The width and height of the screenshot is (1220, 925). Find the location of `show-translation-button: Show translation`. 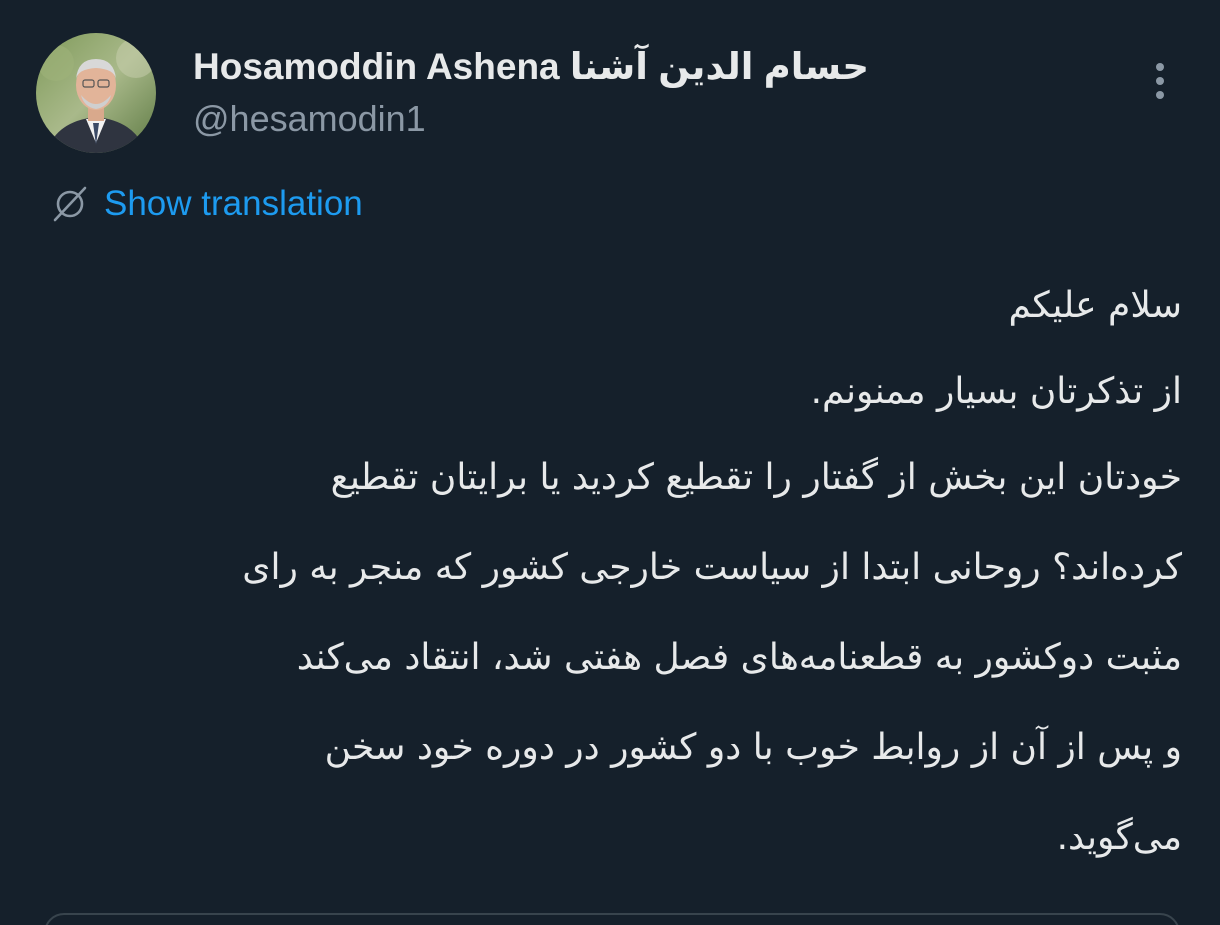

show-translation-button: Show translation is located at coordinates (206, 204).